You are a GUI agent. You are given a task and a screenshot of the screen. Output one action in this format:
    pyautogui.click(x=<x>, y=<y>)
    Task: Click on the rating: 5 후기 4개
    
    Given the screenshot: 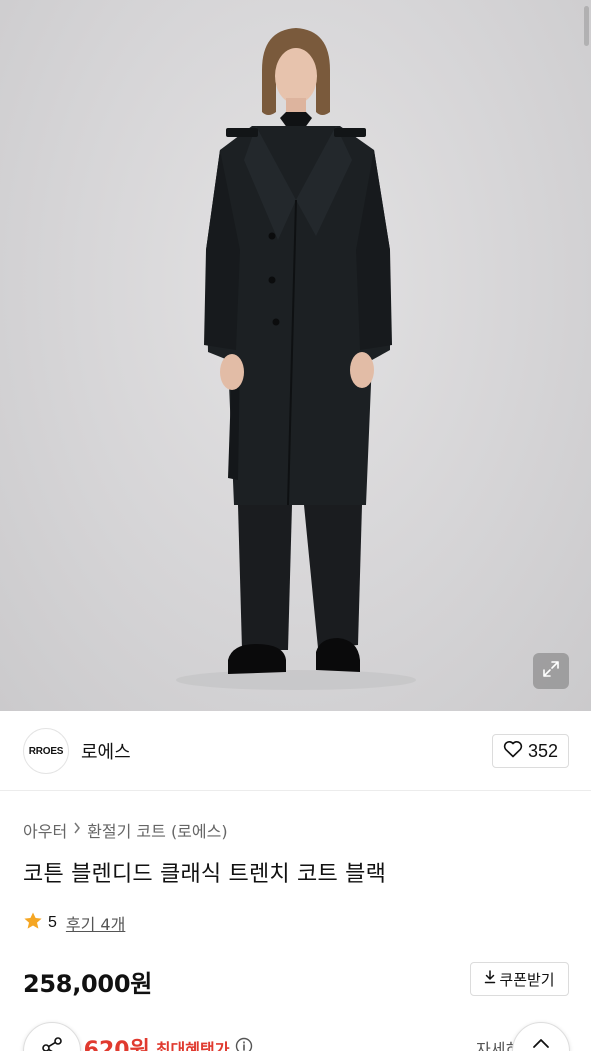 What is the action you would take?
    pyautogui.click(x=74, y=923)
    